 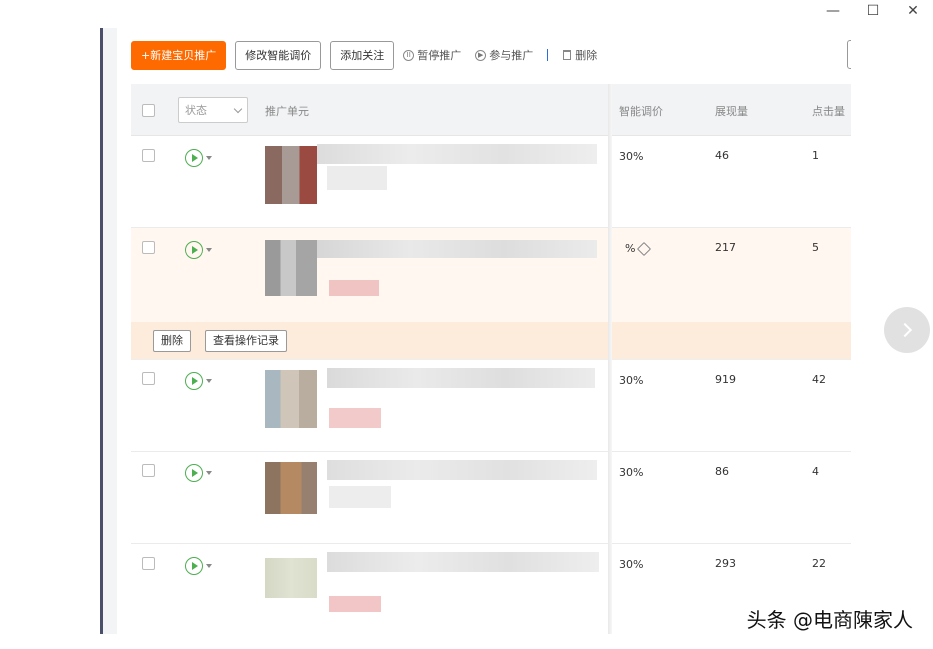 I want to click on join-promo-button: ▶ 参与推广, so click(x=504, y=55).